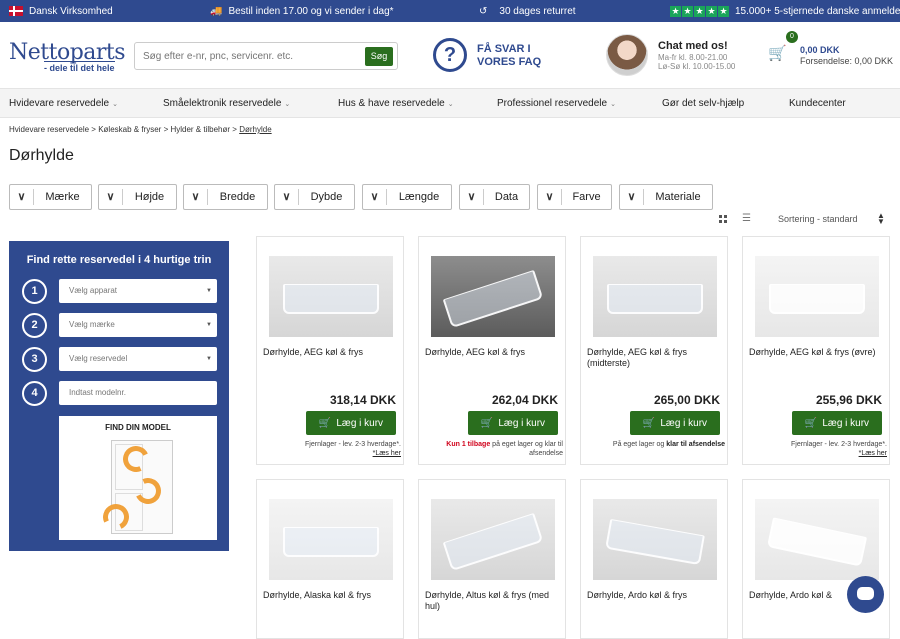 Image resolution: width=900 pixels, height=639 pixels. I want to click on nav-item-kundecenter: Kundecenter, so click(817, 103).